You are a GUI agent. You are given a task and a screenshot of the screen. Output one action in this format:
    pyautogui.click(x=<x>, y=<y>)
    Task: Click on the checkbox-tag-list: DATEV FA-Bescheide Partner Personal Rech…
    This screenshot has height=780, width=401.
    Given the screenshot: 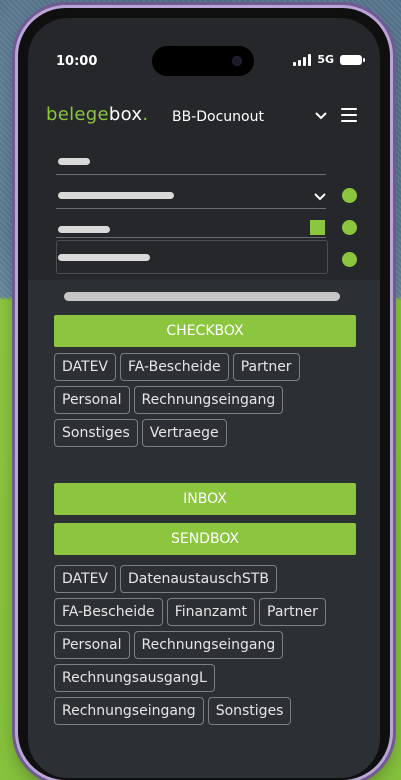 What is the action you would take?
    pyautogui.click(x=209, y=400)
    